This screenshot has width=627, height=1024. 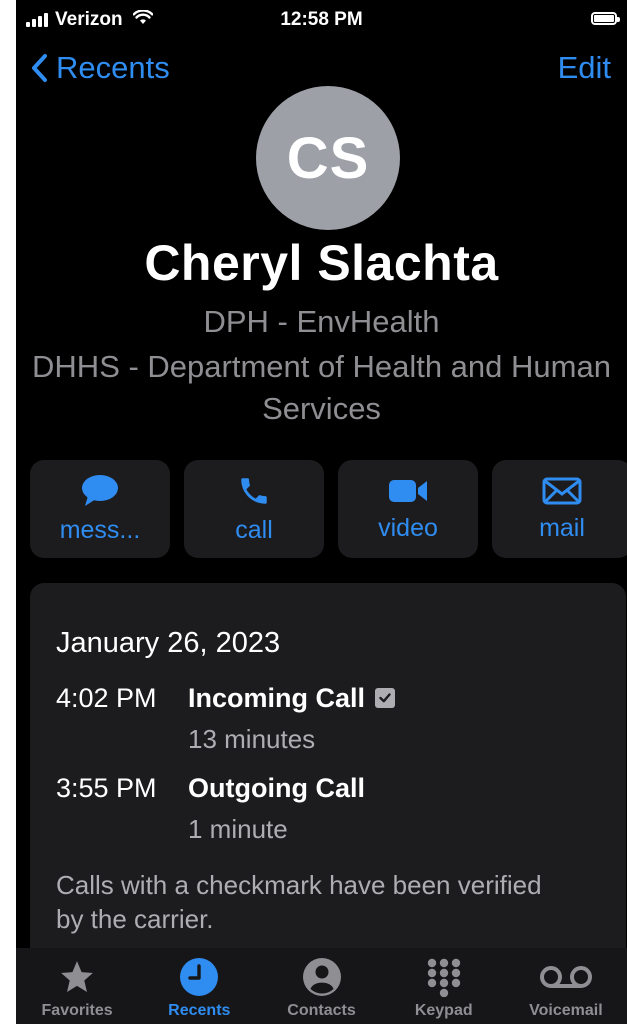 I want to click on tab-favorites: Favorites, so click(x=77, y=986).